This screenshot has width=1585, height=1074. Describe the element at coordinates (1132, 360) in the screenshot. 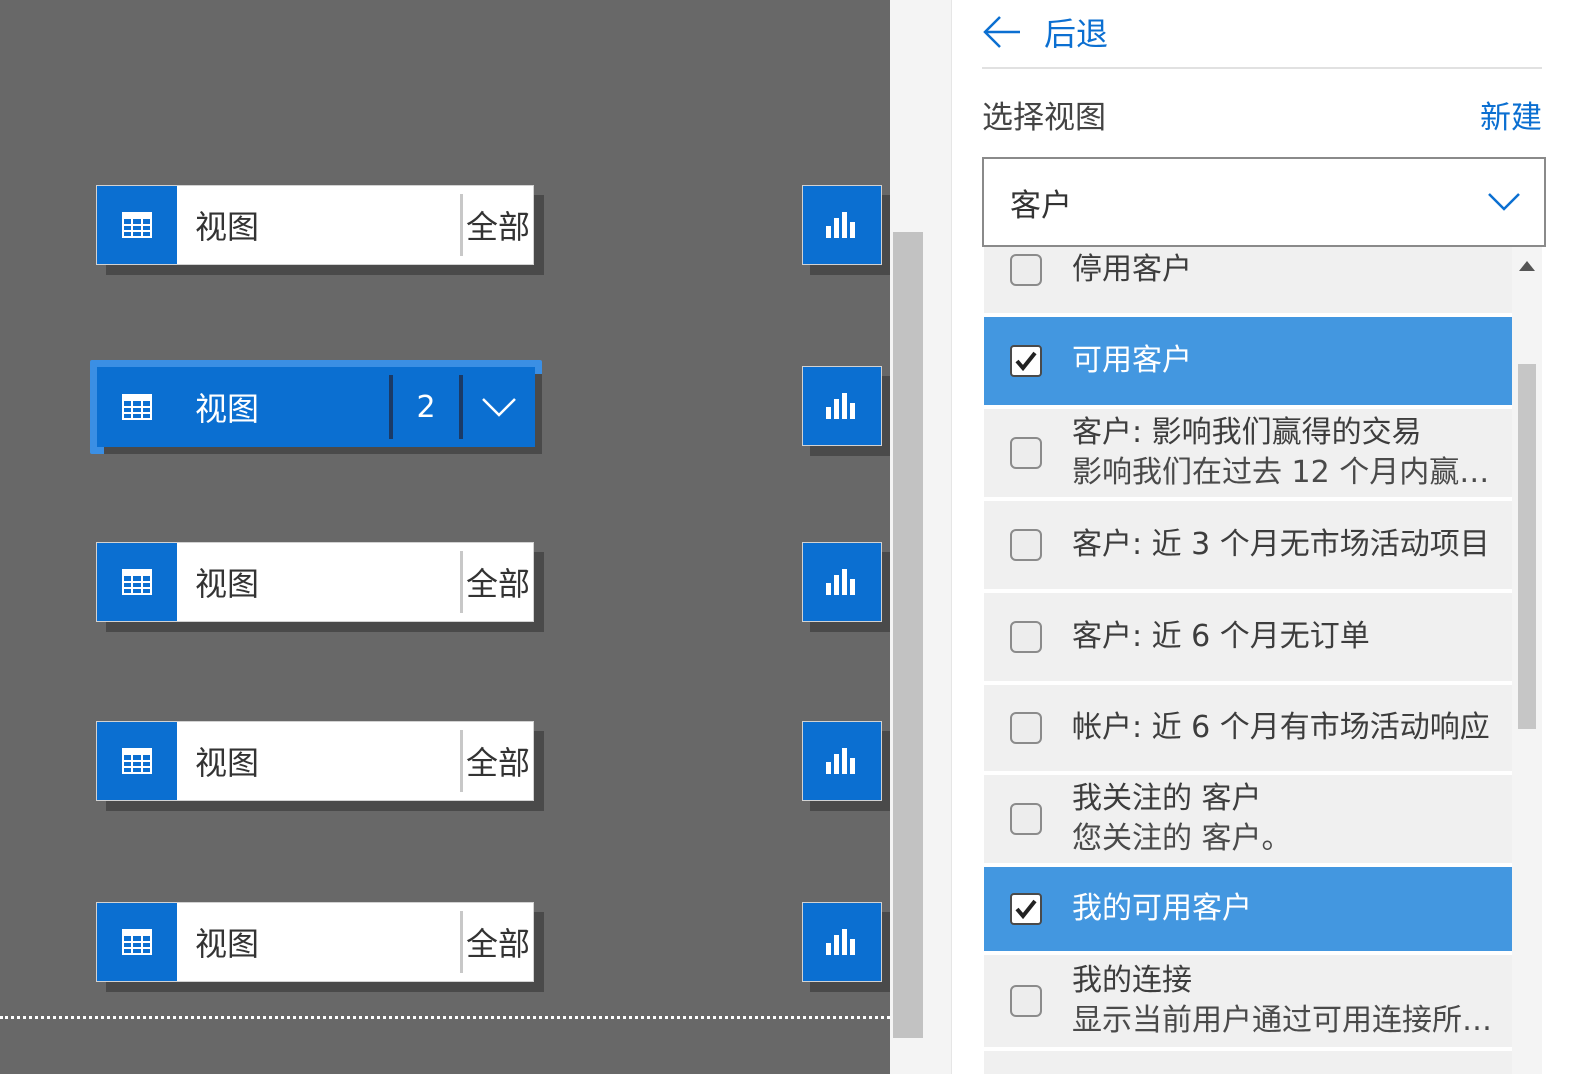

I see `view-title: 可用客户` at that location.